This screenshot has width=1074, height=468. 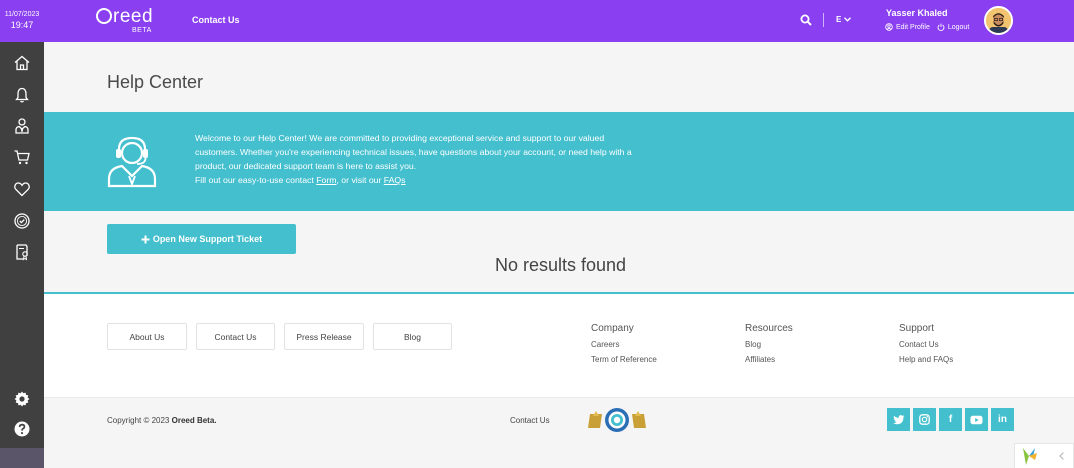 I want to click on facebook-icon: f, so click(x=950, y=419).